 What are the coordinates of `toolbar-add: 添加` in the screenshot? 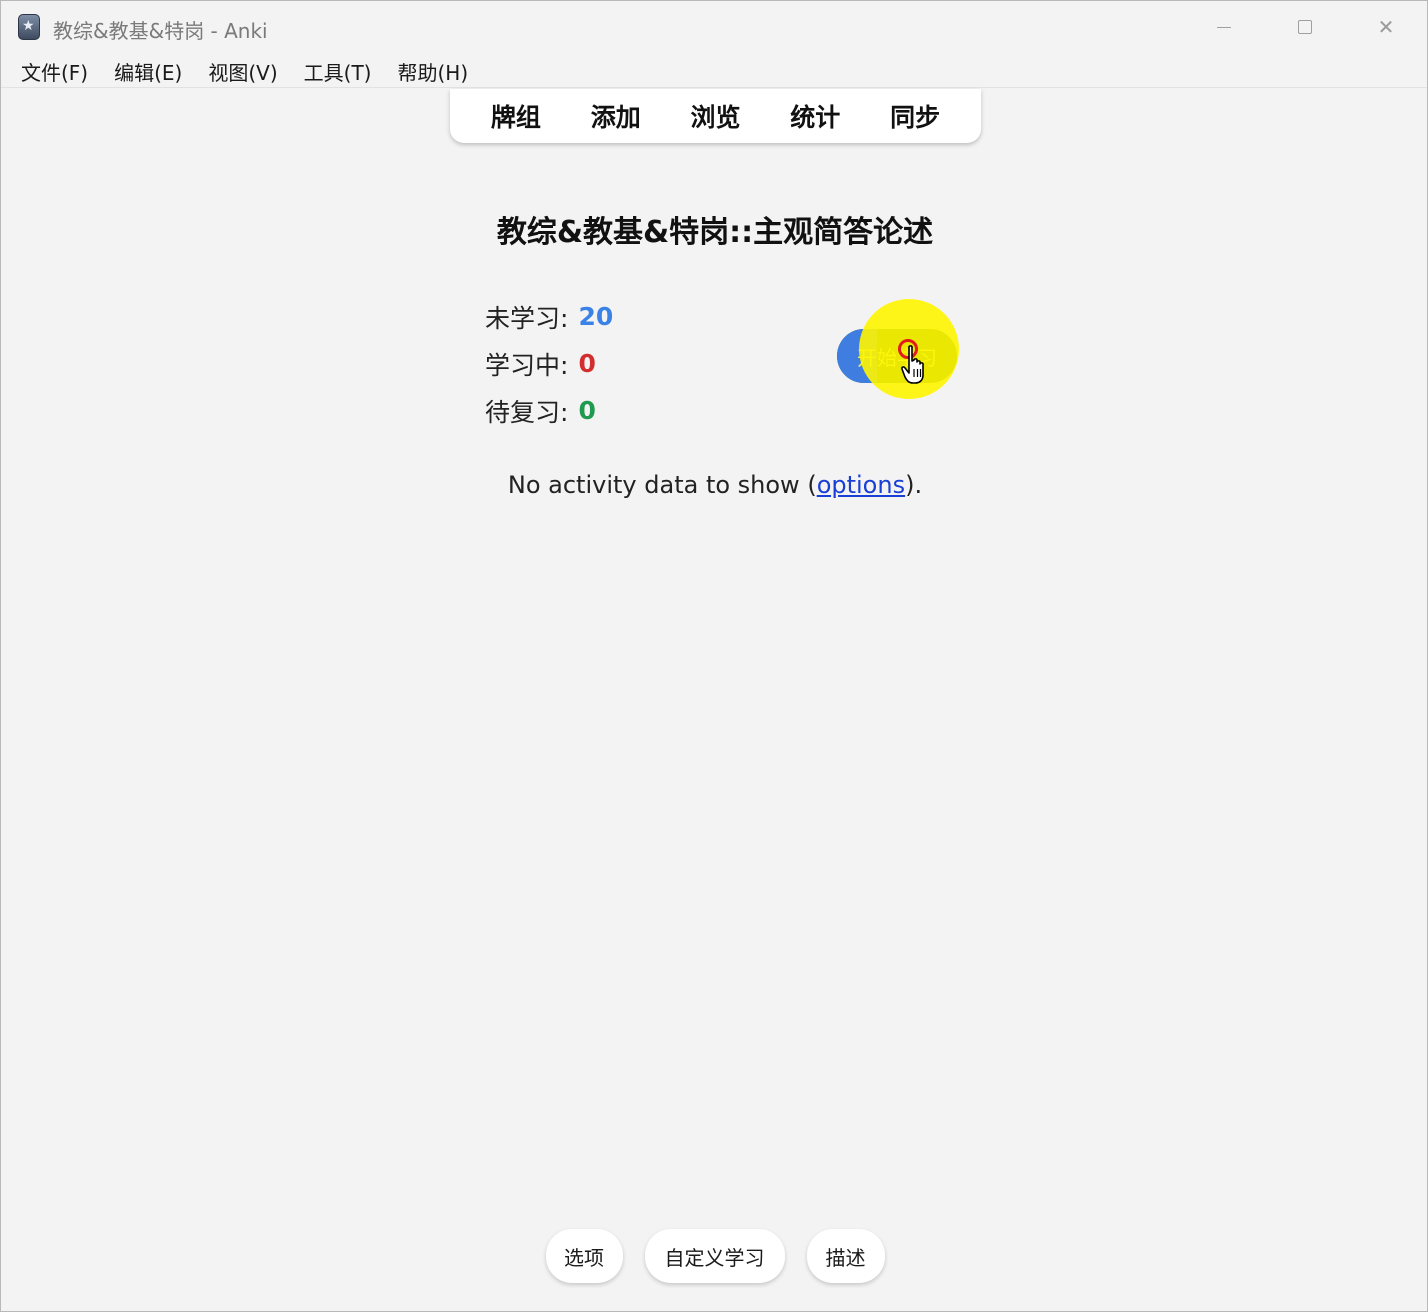 It's located at (616, 116).